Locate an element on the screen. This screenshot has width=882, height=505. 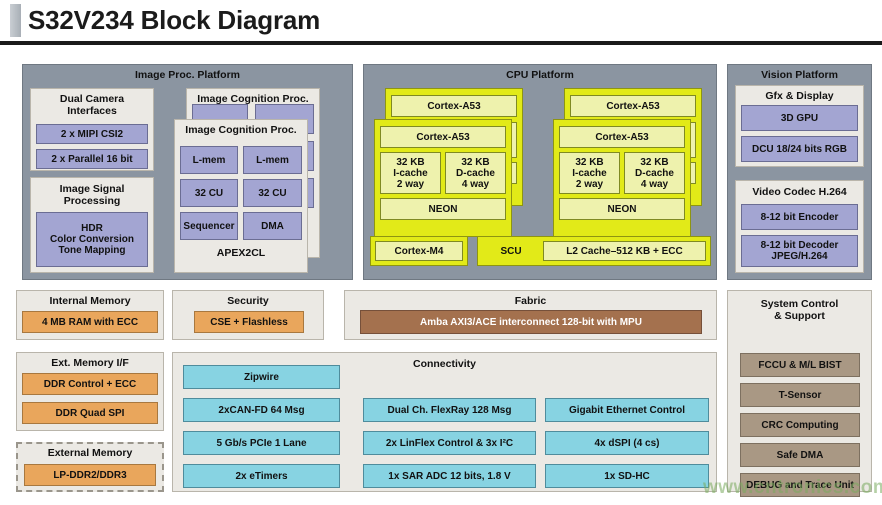
external-memory-heading: External Memory is located at coordinates (90, 453).